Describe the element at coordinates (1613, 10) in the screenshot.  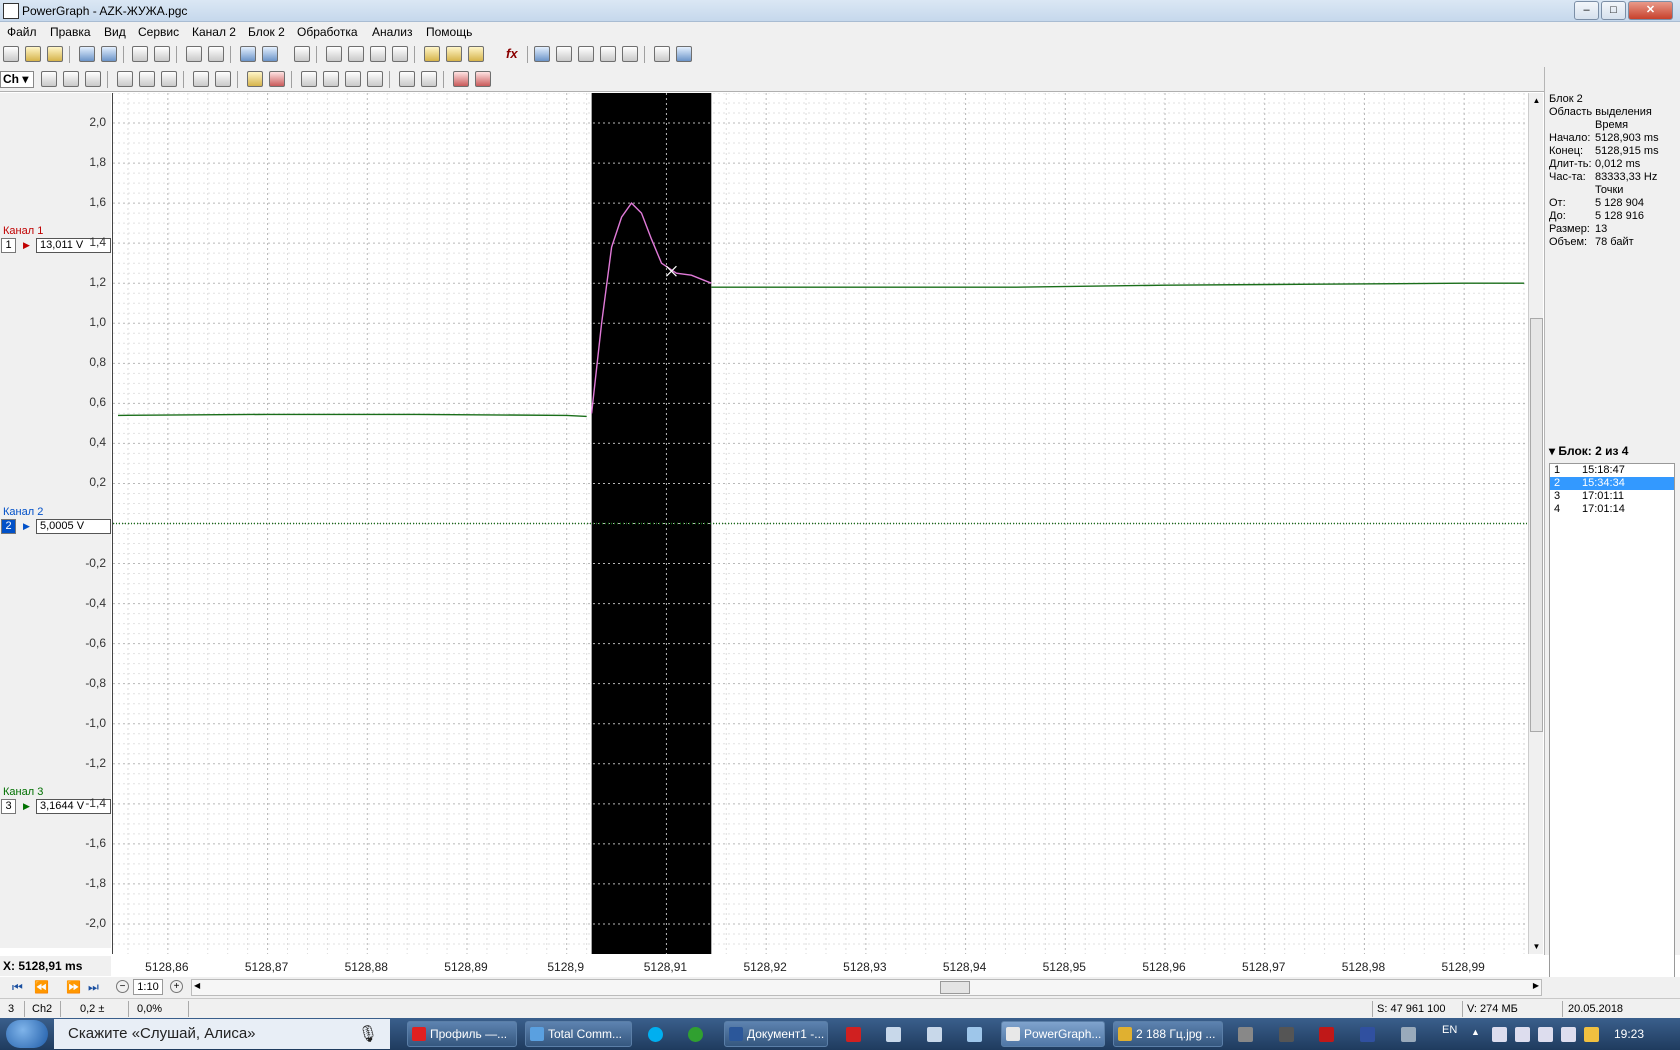
I see `maximize-button: □` at that location.